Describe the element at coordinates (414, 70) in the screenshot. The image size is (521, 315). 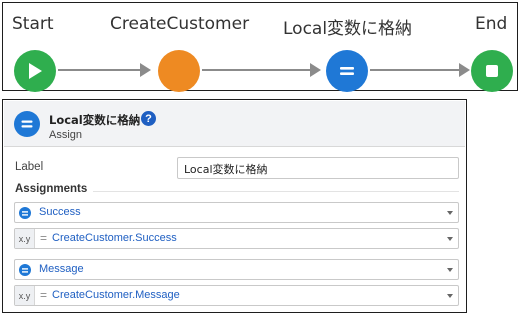
I see `connector-assign-end` at that location.